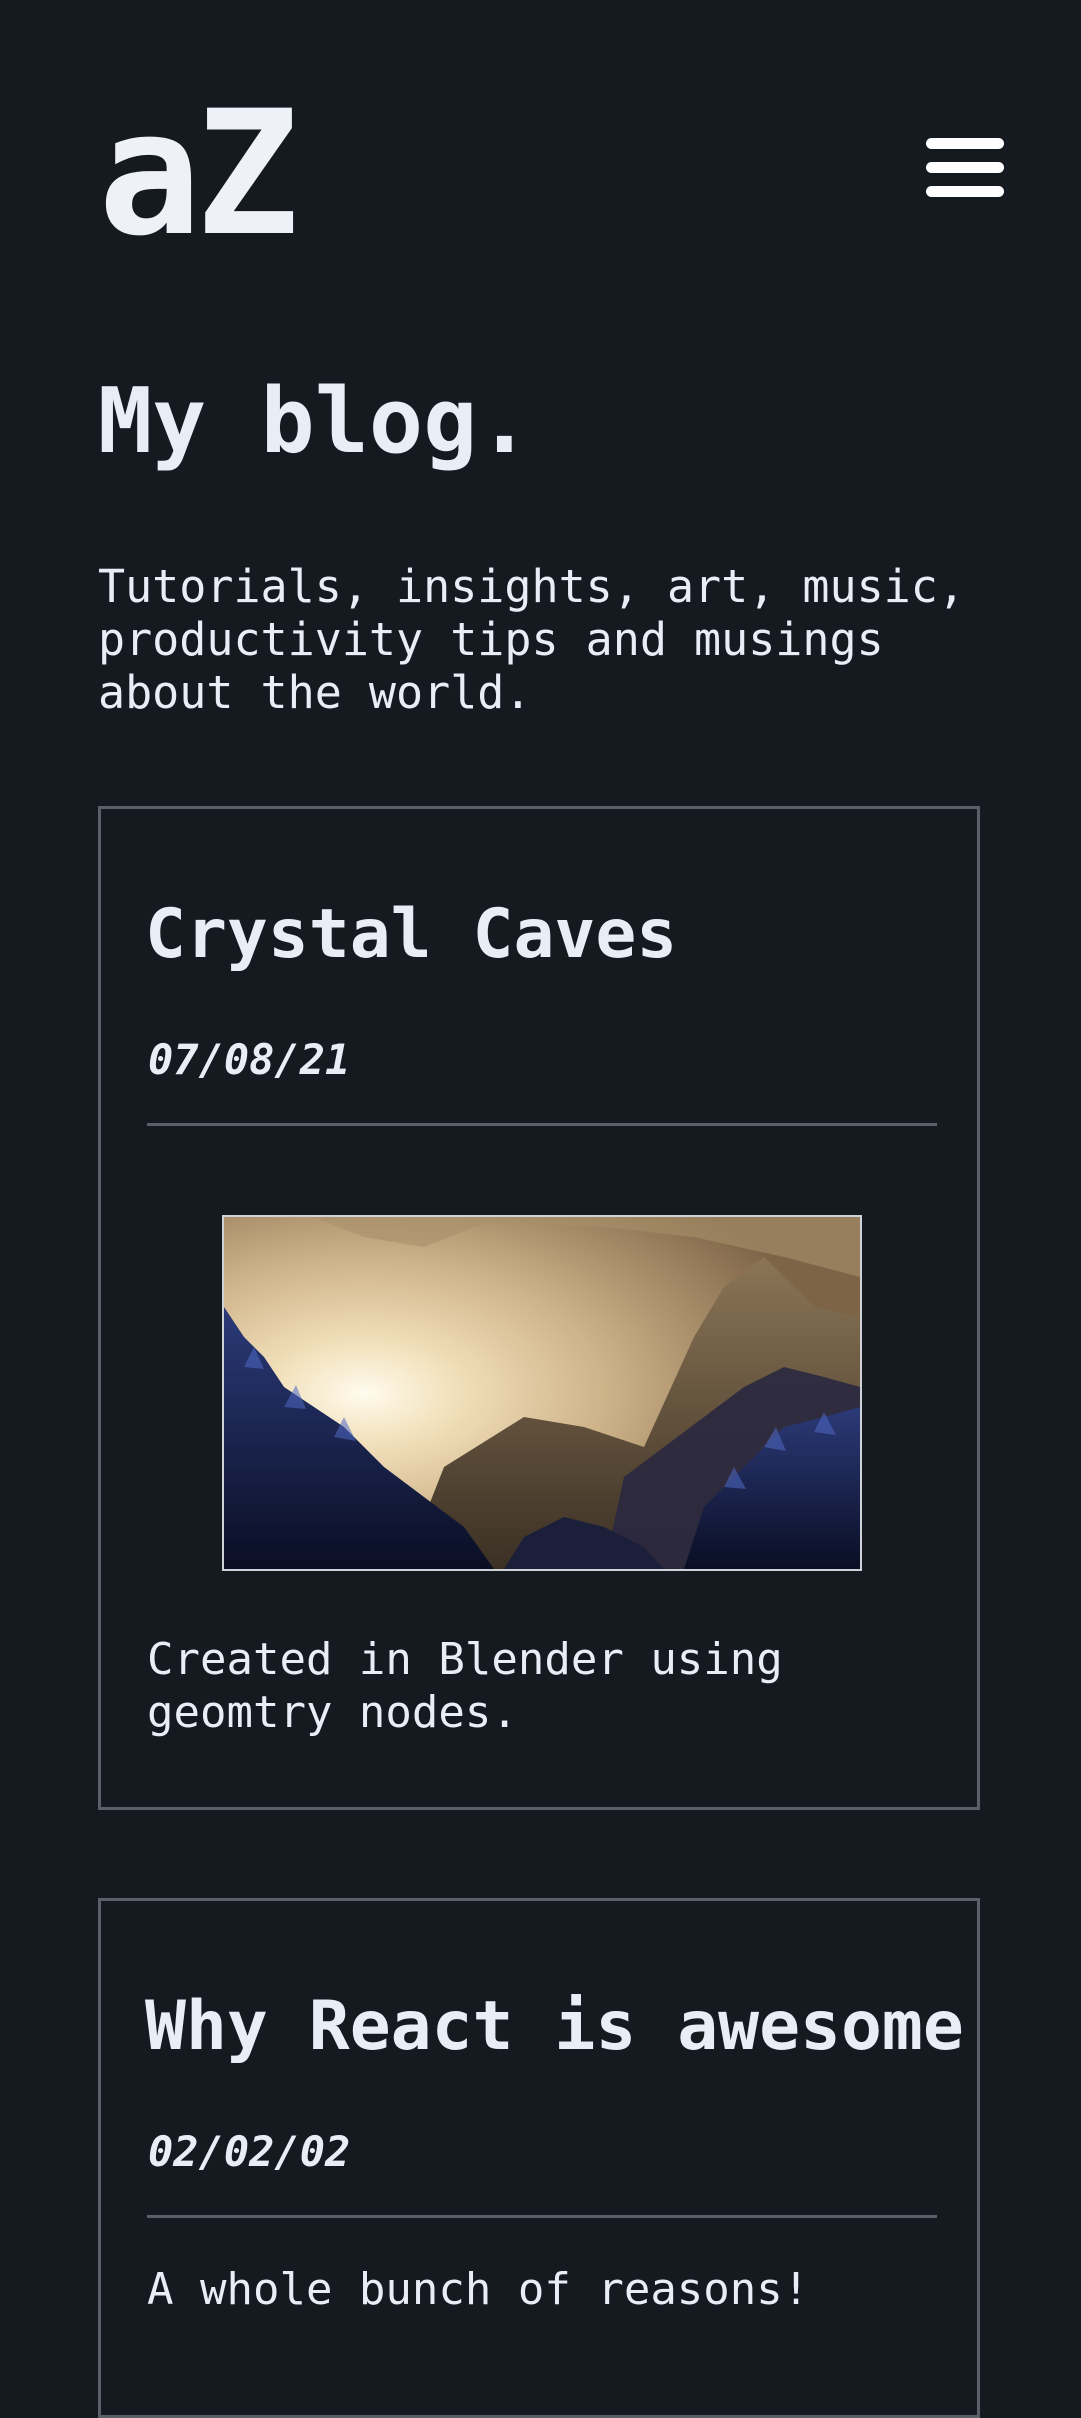 This screenshot has width=1081, height=2418. Describe the element at coordinates (198, 174) in the screenshot. I see `site-logo: aZ` at that location.